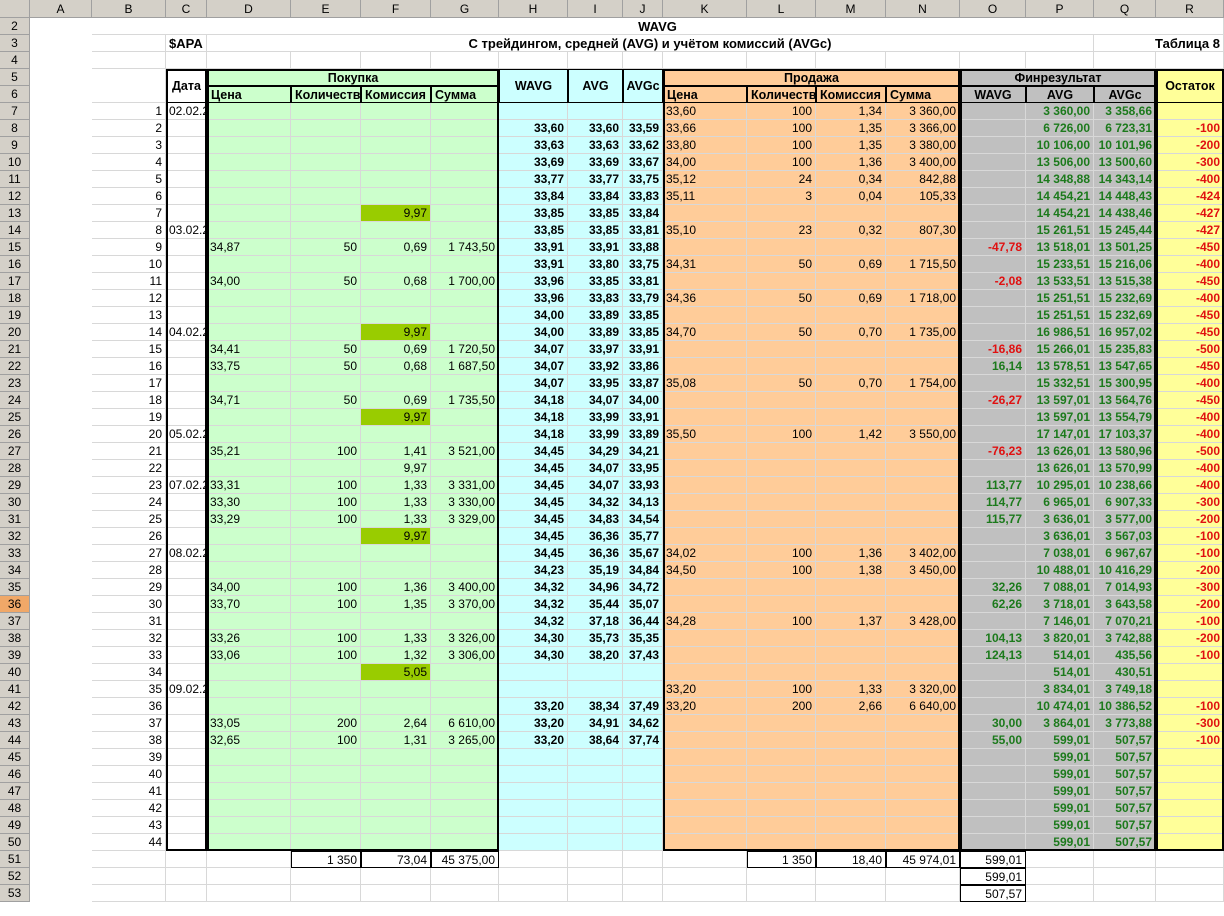  Describe the element at coordinates (15, 655) in the screenshot. I see `row-header-39: 39` at that location.